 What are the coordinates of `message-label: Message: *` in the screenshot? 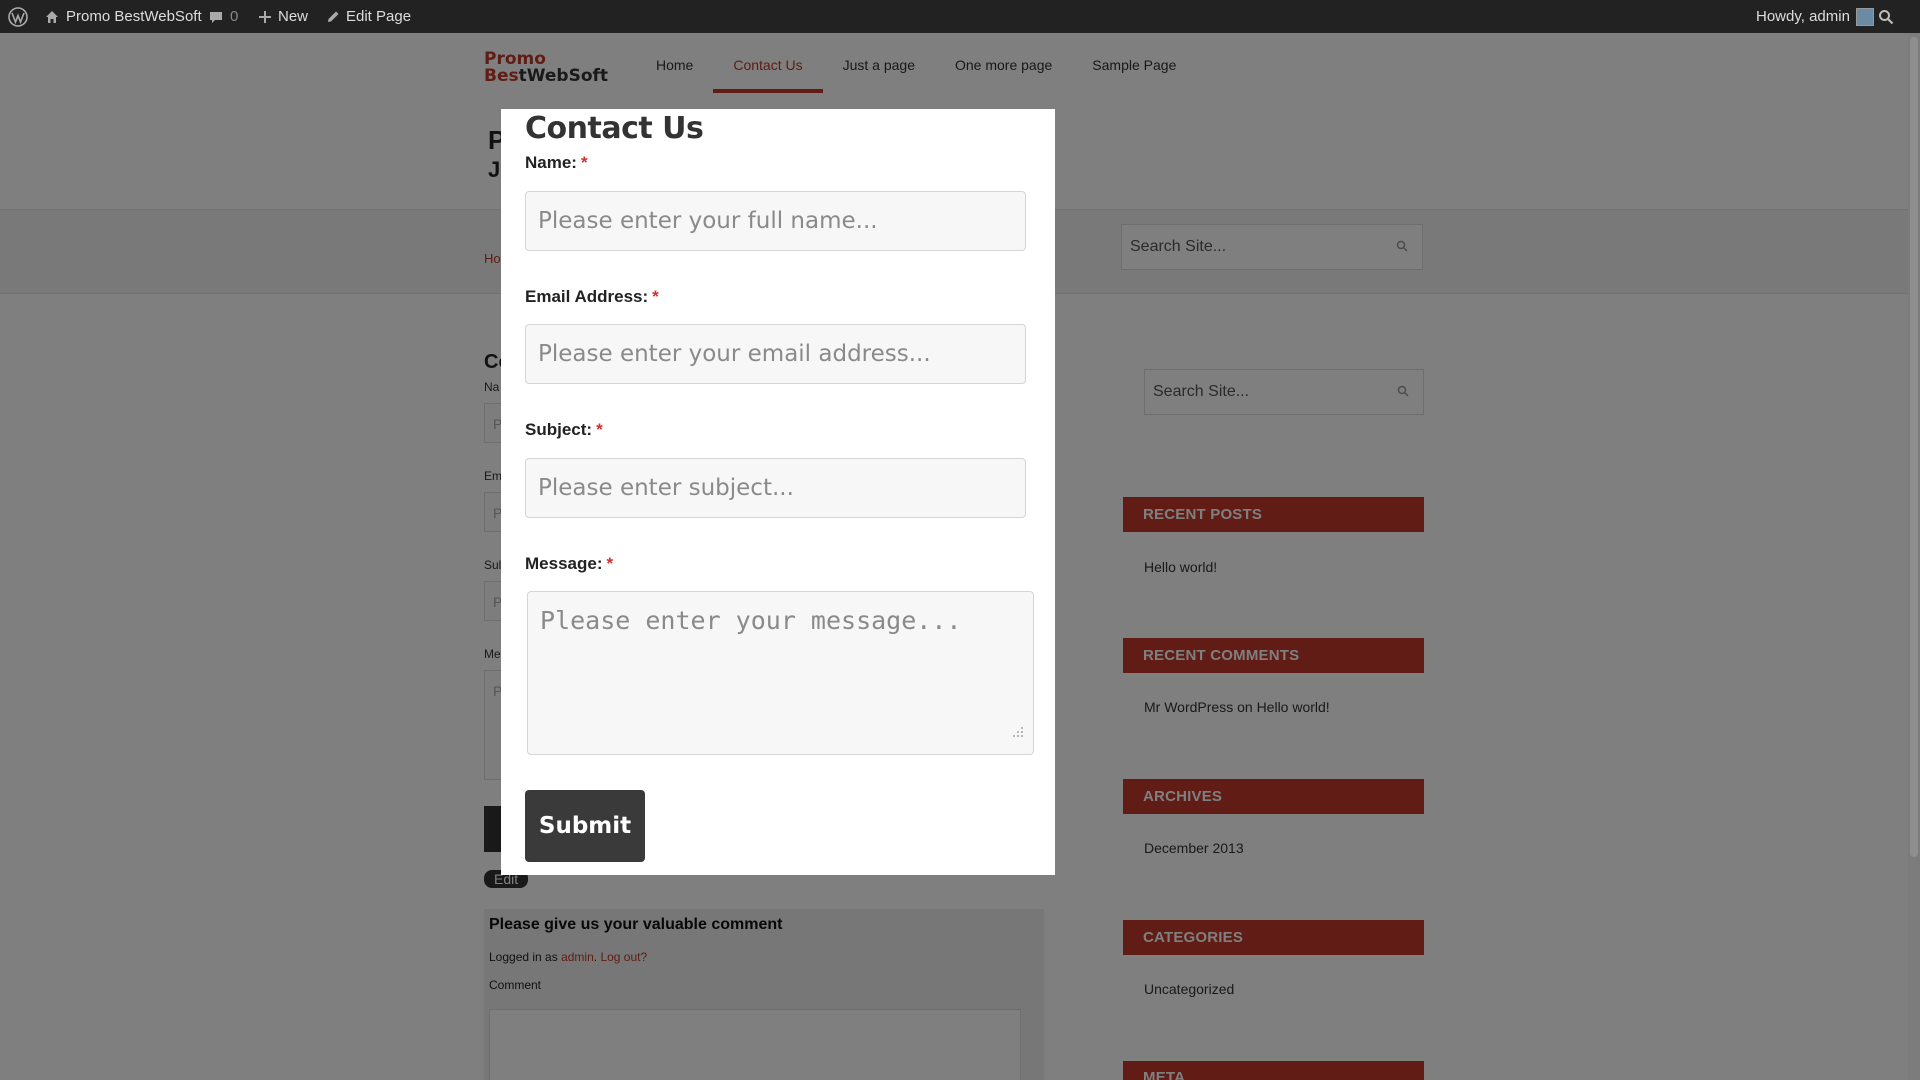 It's located at (569, 564).